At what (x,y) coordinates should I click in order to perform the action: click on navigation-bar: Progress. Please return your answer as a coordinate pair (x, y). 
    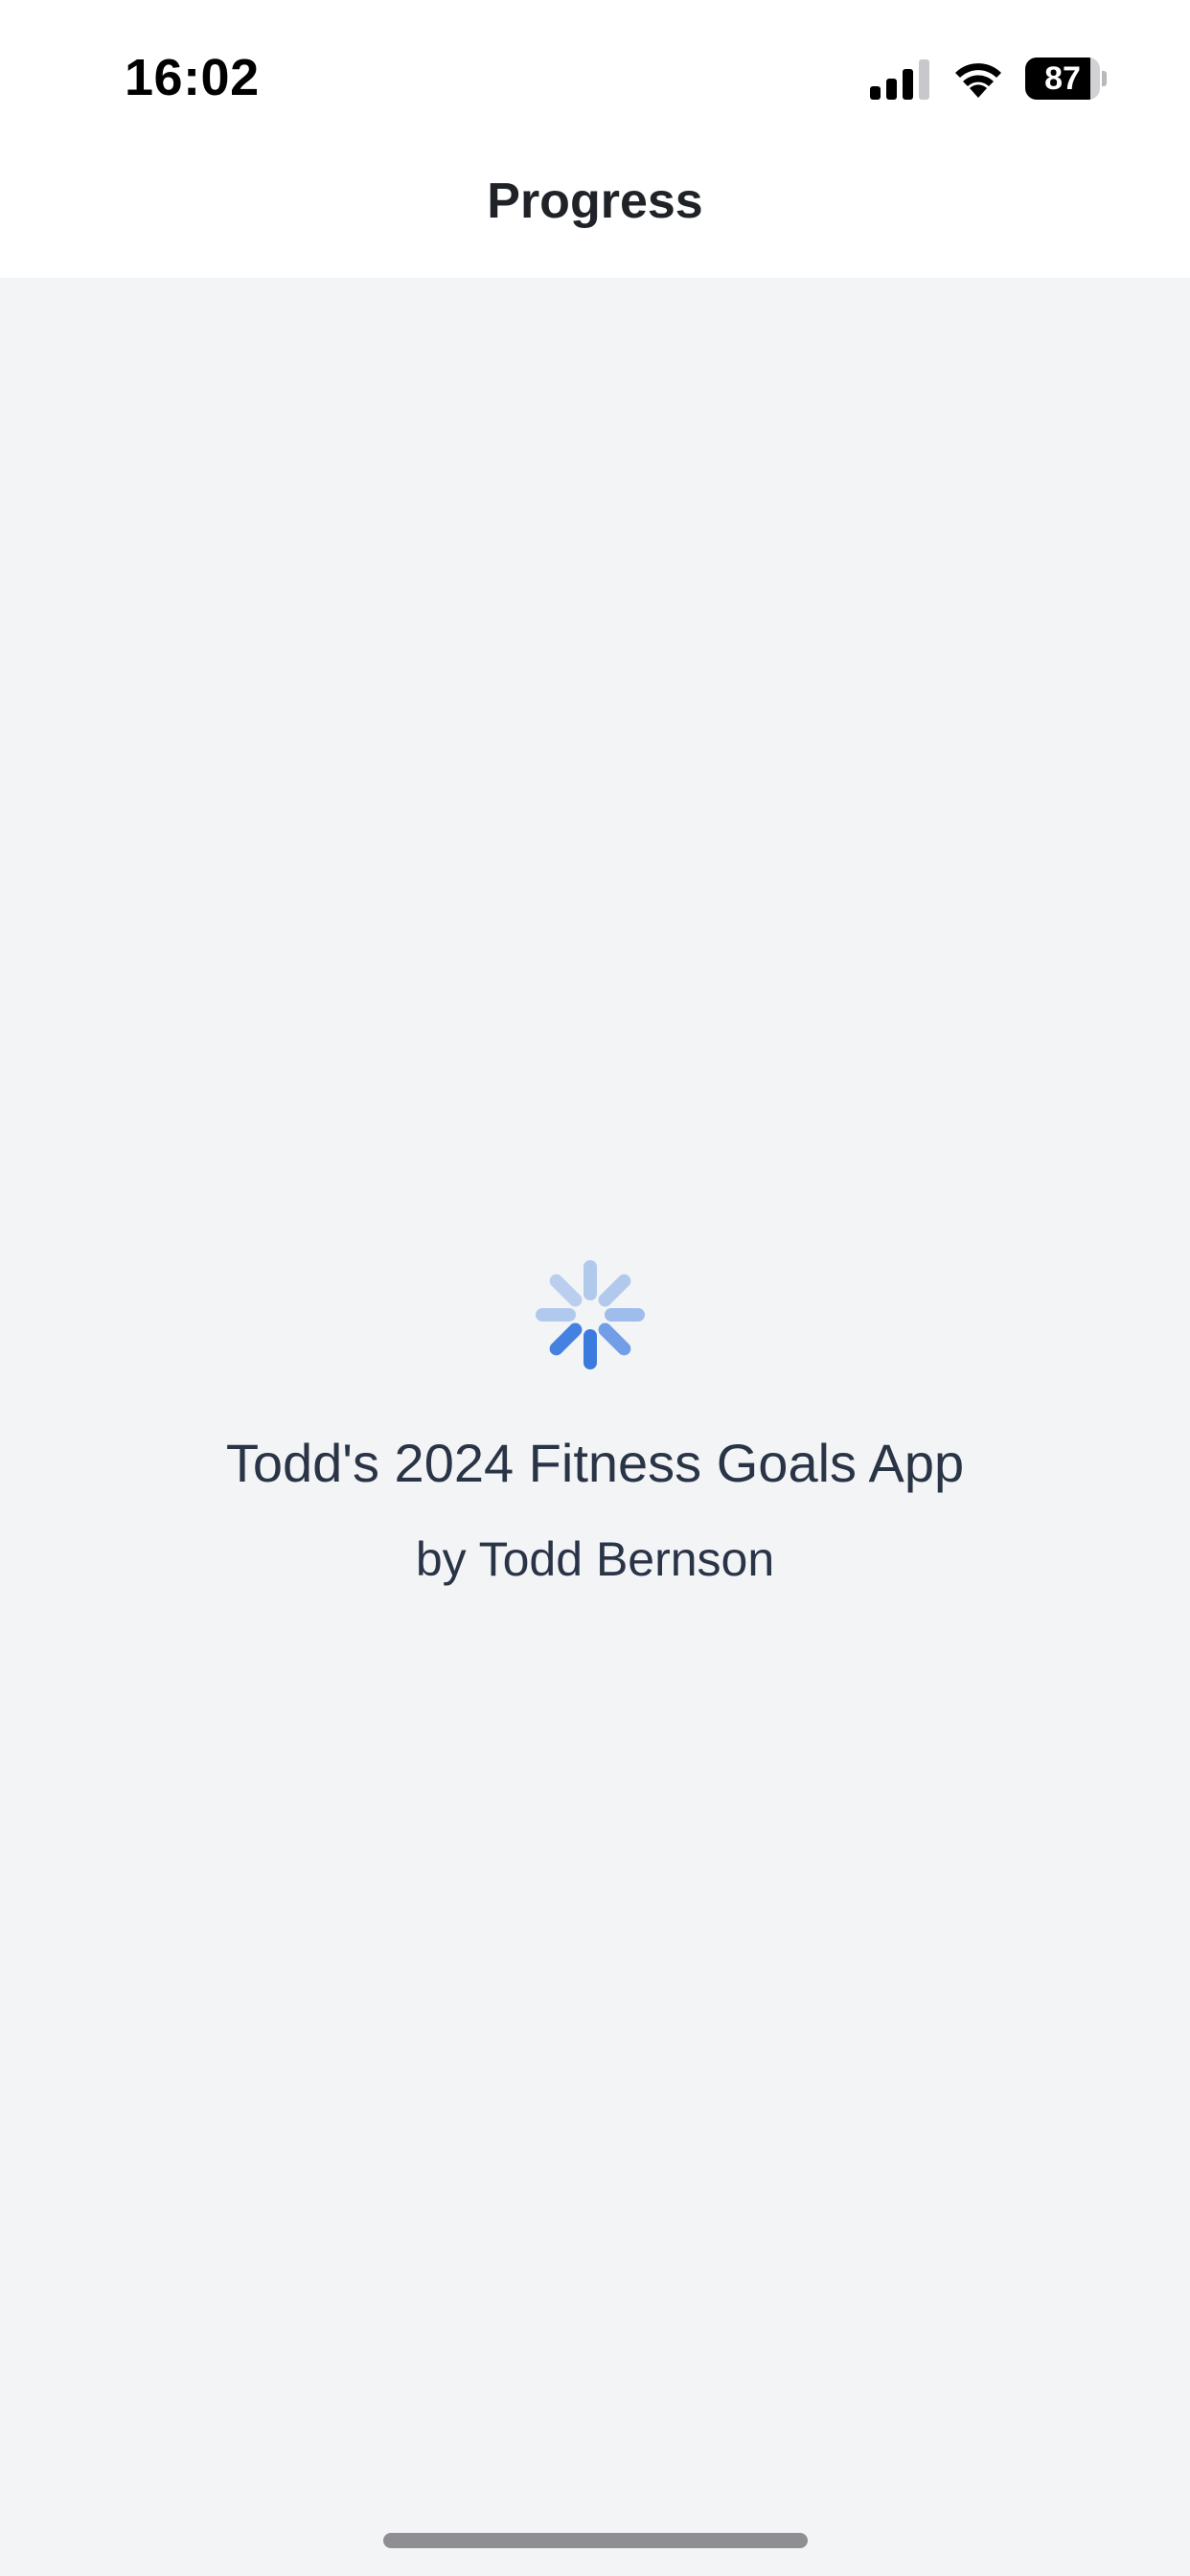
    Looking at the image, I should click on (595, 211).